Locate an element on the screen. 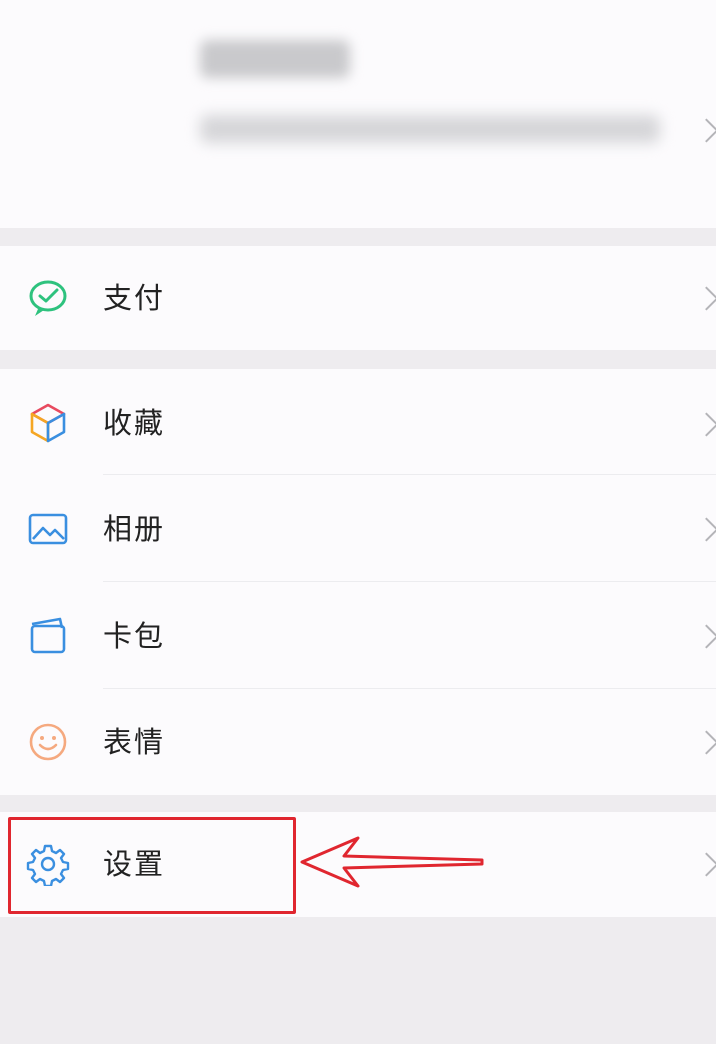 Image resolution: width=716 pixels, height=1044 pixels. annotation-arrow-icon is located at coordinates (392, 862).